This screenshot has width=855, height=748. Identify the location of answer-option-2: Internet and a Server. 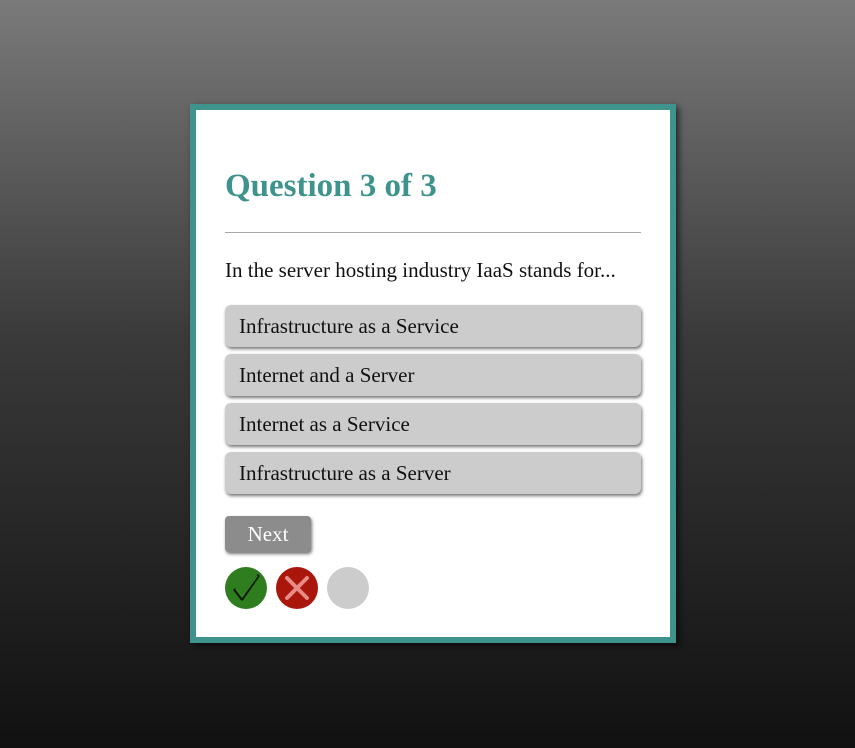
(433, 375).